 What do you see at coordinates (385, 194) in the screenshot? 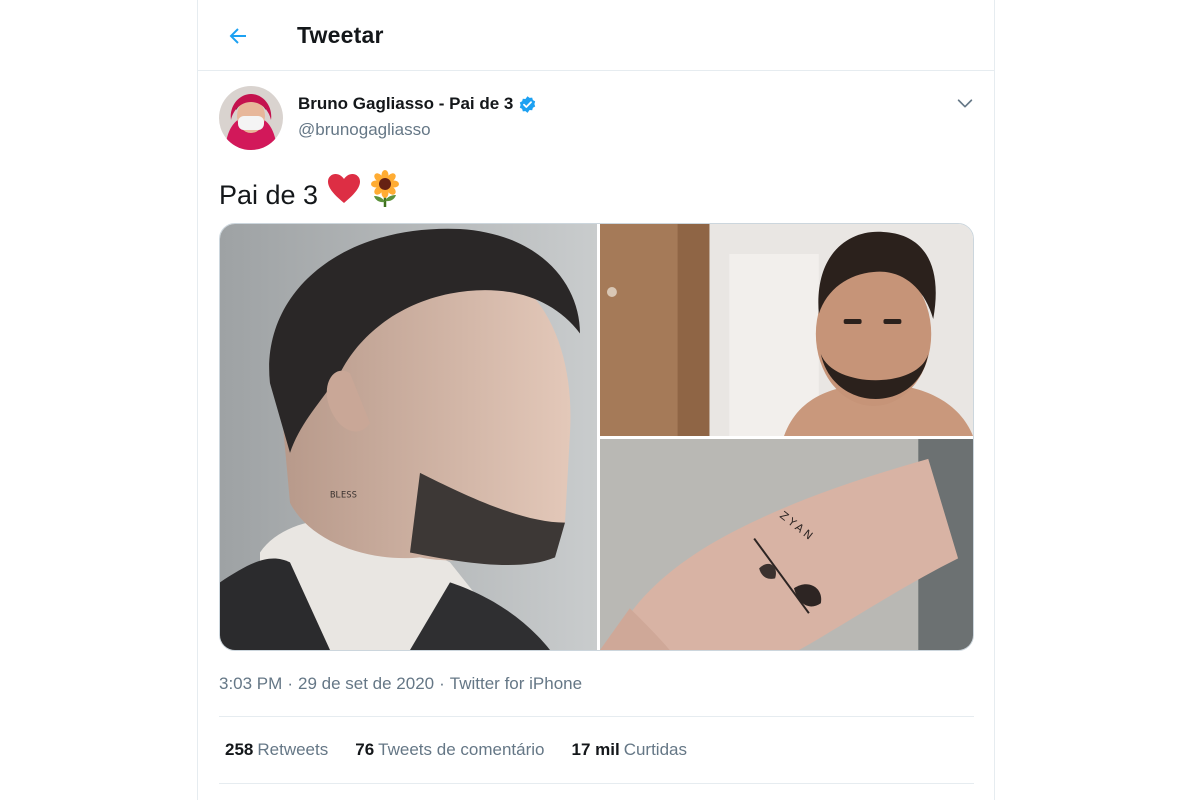
I see `sunflower-icon` at bounding box center [385, 194].